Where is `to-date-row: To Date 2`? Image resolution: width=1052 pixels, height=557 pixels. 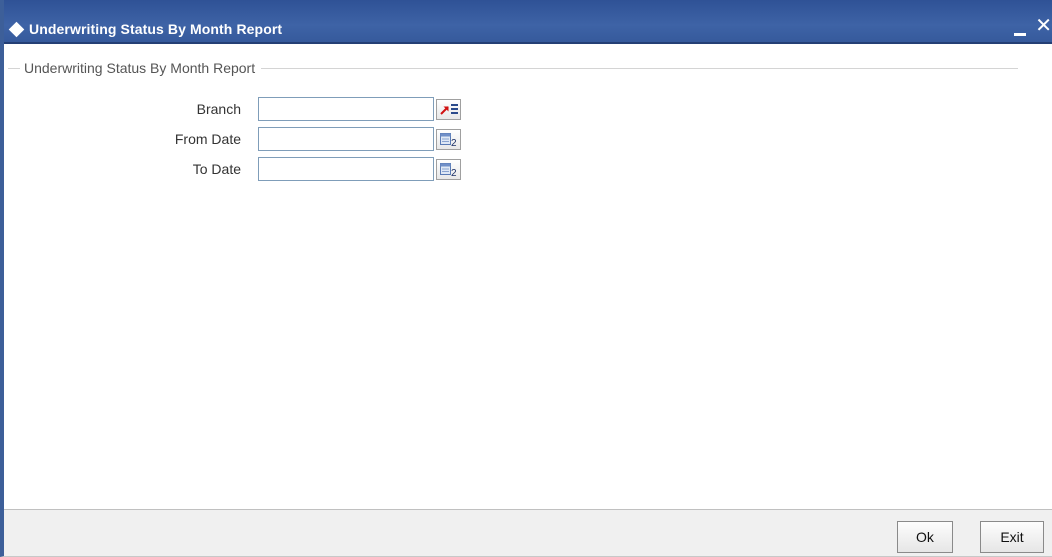 to-date-row: To Date 2 is located at coordinates (258, 169).